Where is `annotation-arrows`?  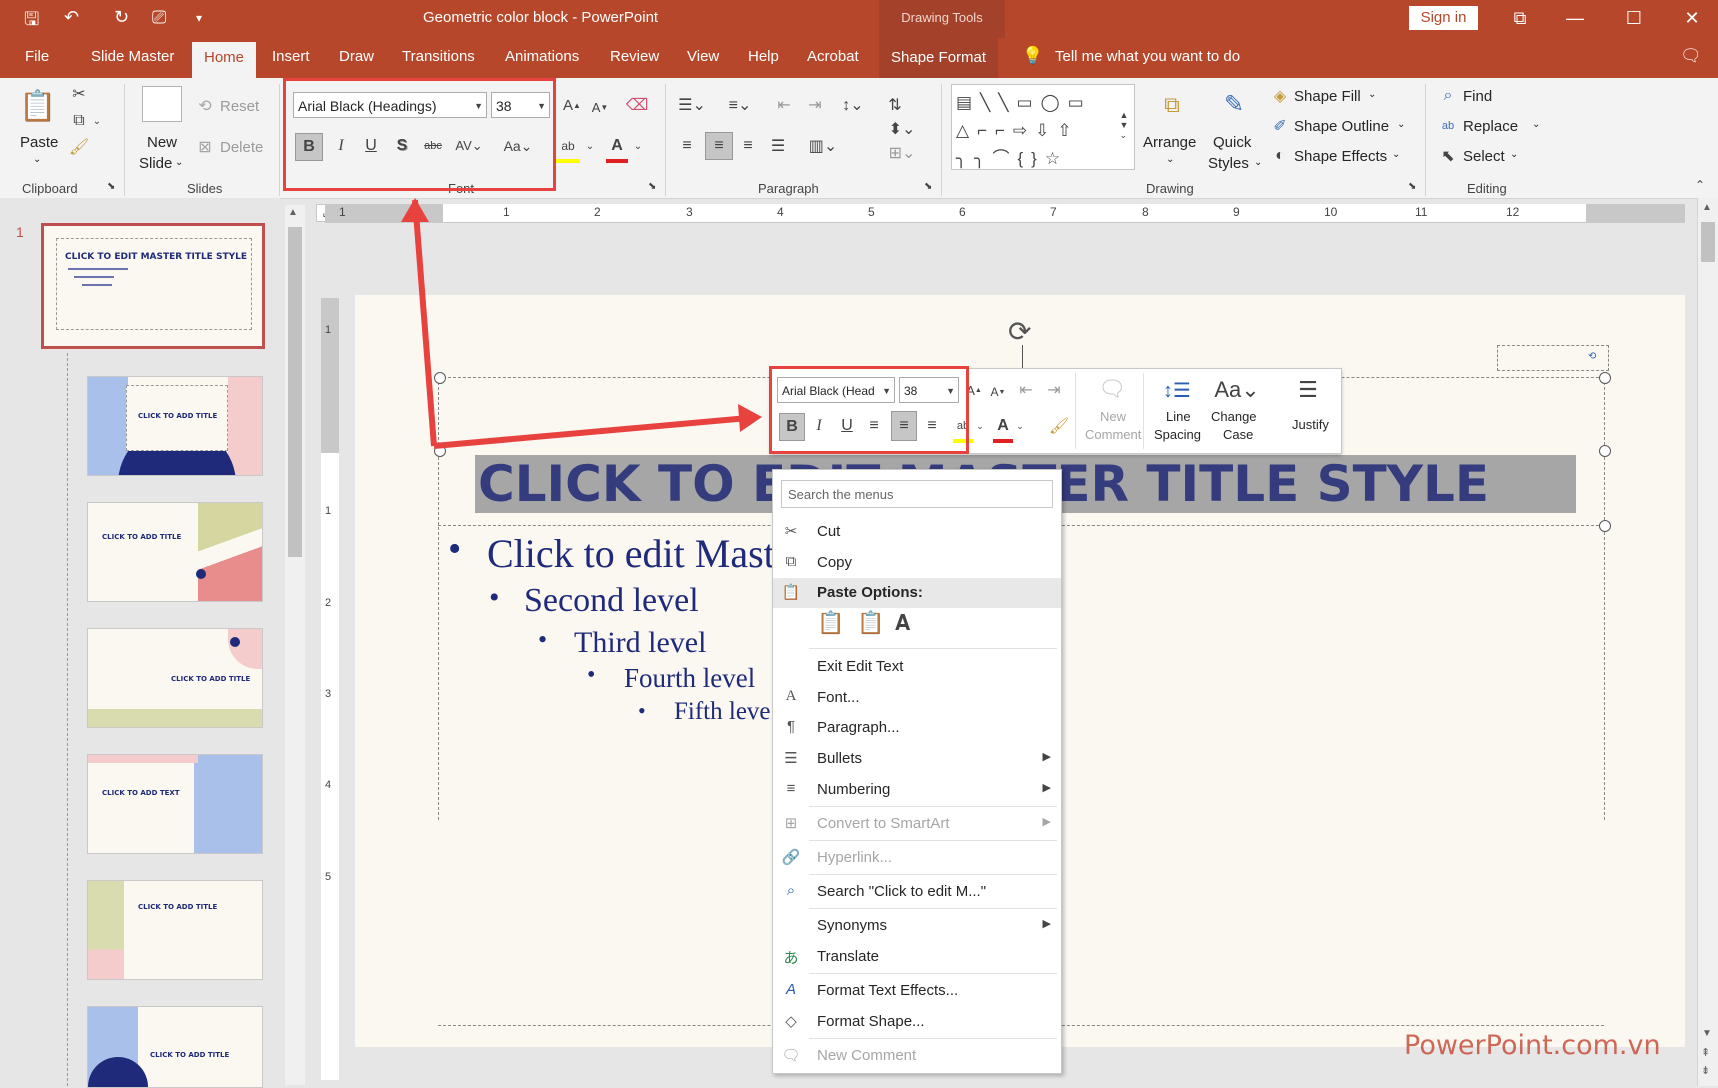
annotation-arrows is located at coordinates (581, 323).